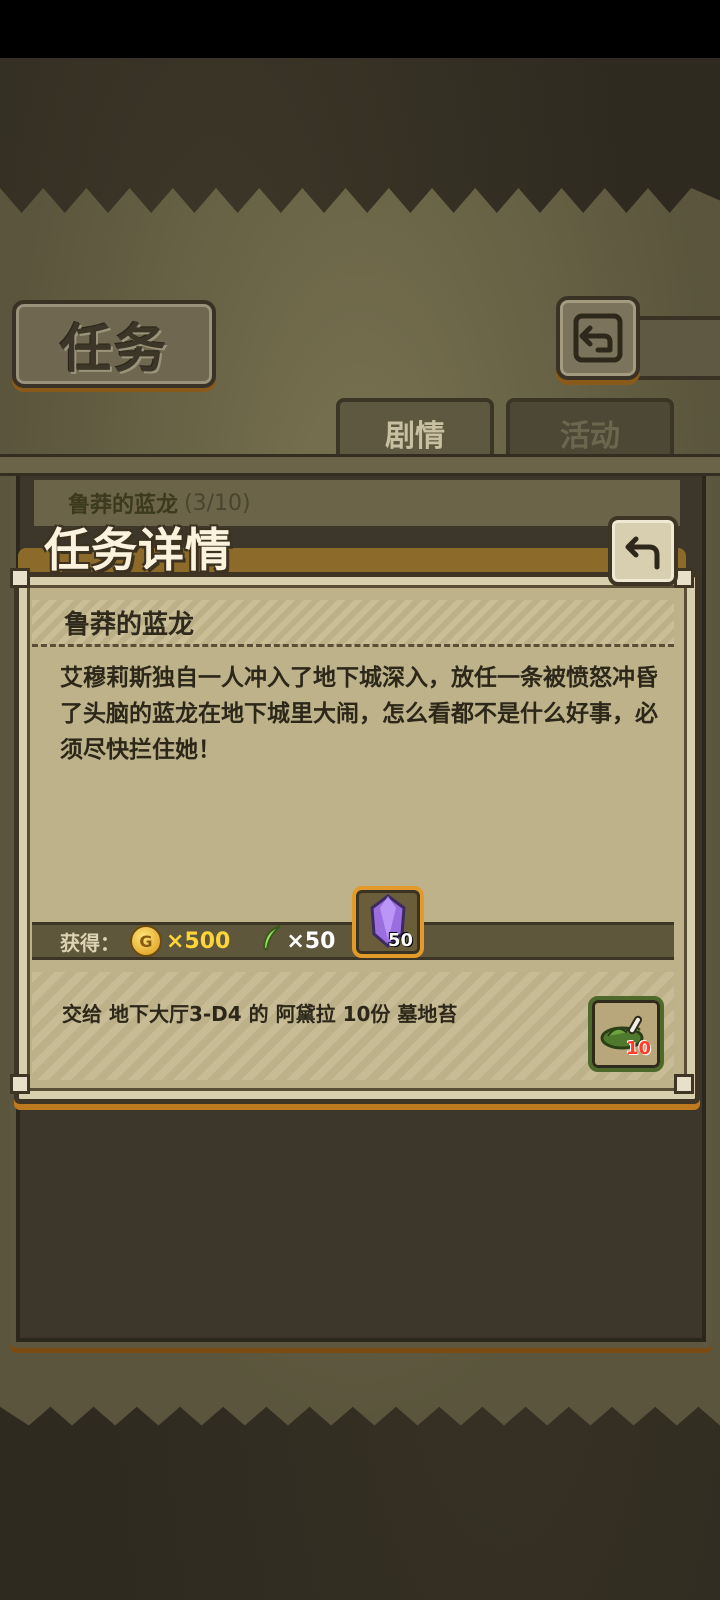 The width and height of the screenshot is (720, 1600). What do you see at coordinates (639, 1048) in the screenshot?
I see `moss-count: 10` at bounding box center [639, 1048].